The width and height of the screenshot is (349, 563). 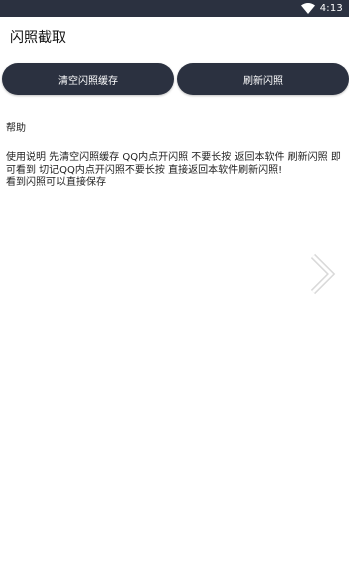 What do you see at coordinates (175, 79) in the screenshot?
I see `action-buttons: 清空闪照缓存 刷新闪照` at bounding box center [175, 79].